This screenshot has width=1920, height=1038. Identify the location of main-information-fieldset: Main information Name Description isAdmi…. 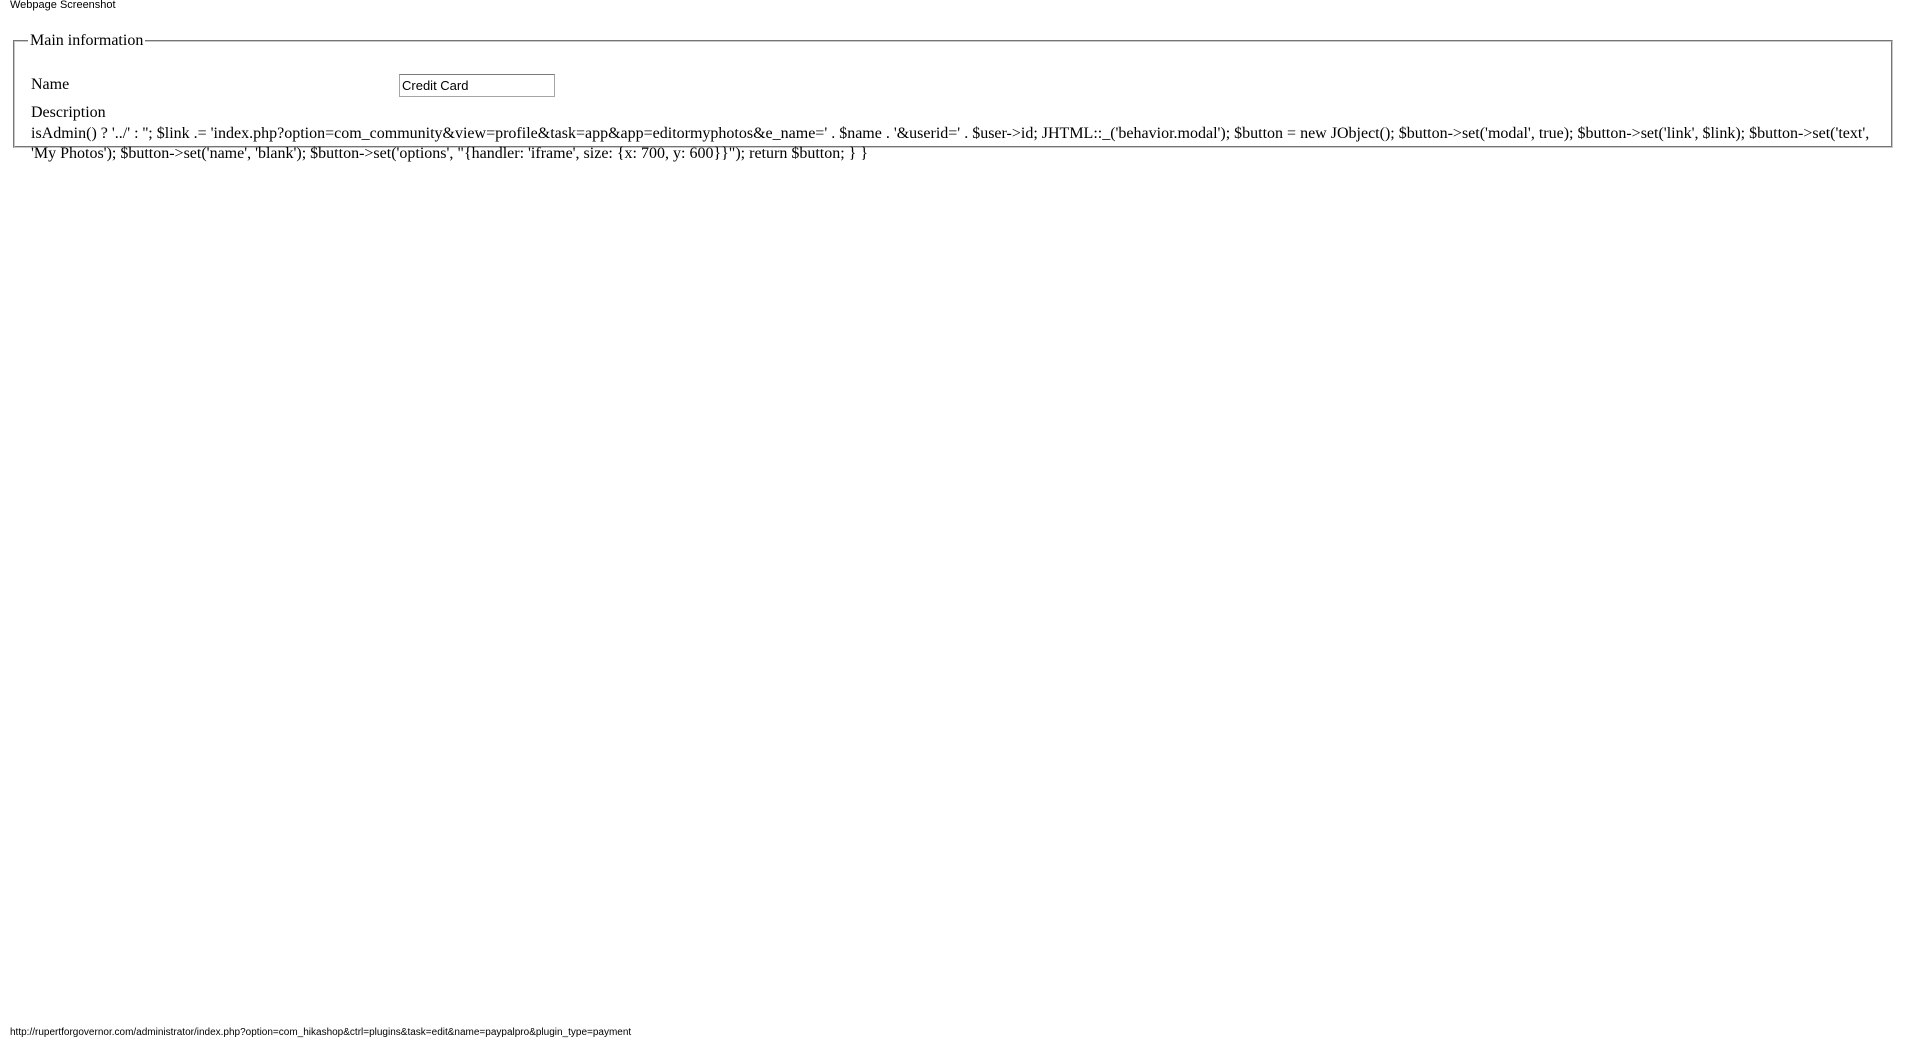
(953, 97).